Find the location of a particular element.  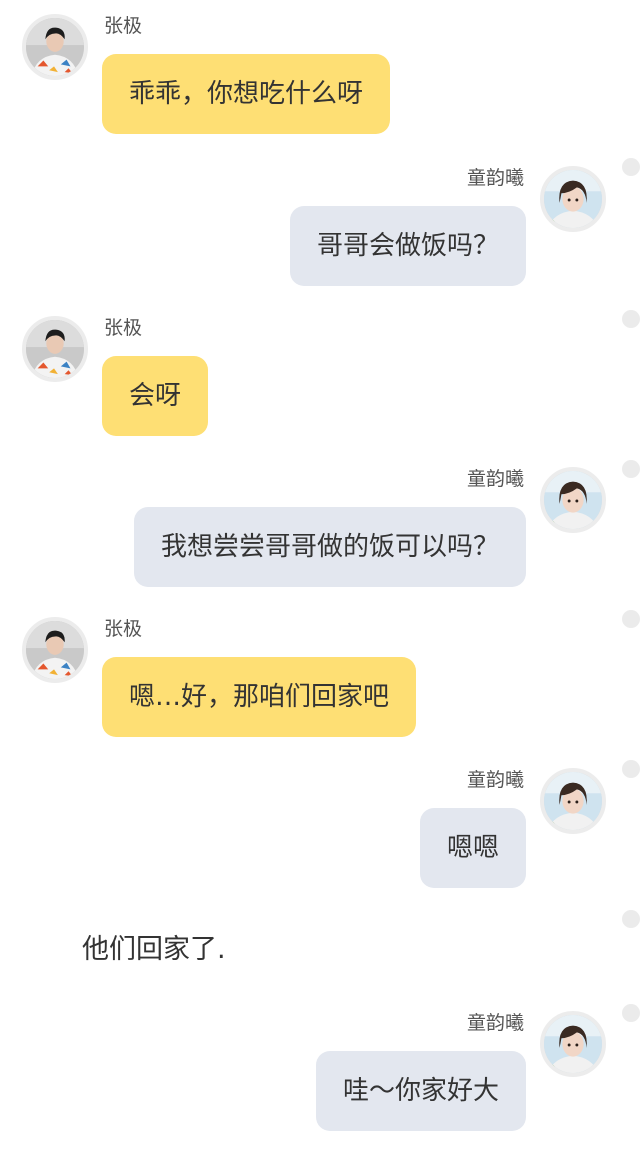

message-bubble: 哇～你家好大 is located at coordinates (420, 1091).